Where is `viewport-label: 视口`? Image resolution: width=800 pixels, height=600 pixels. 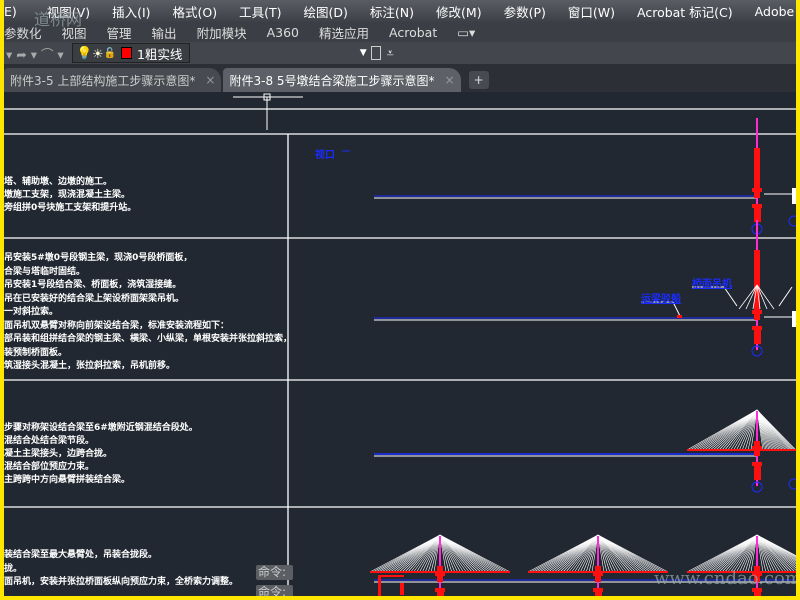
viewport-label: 视口 is located at coordinates (325, 155).